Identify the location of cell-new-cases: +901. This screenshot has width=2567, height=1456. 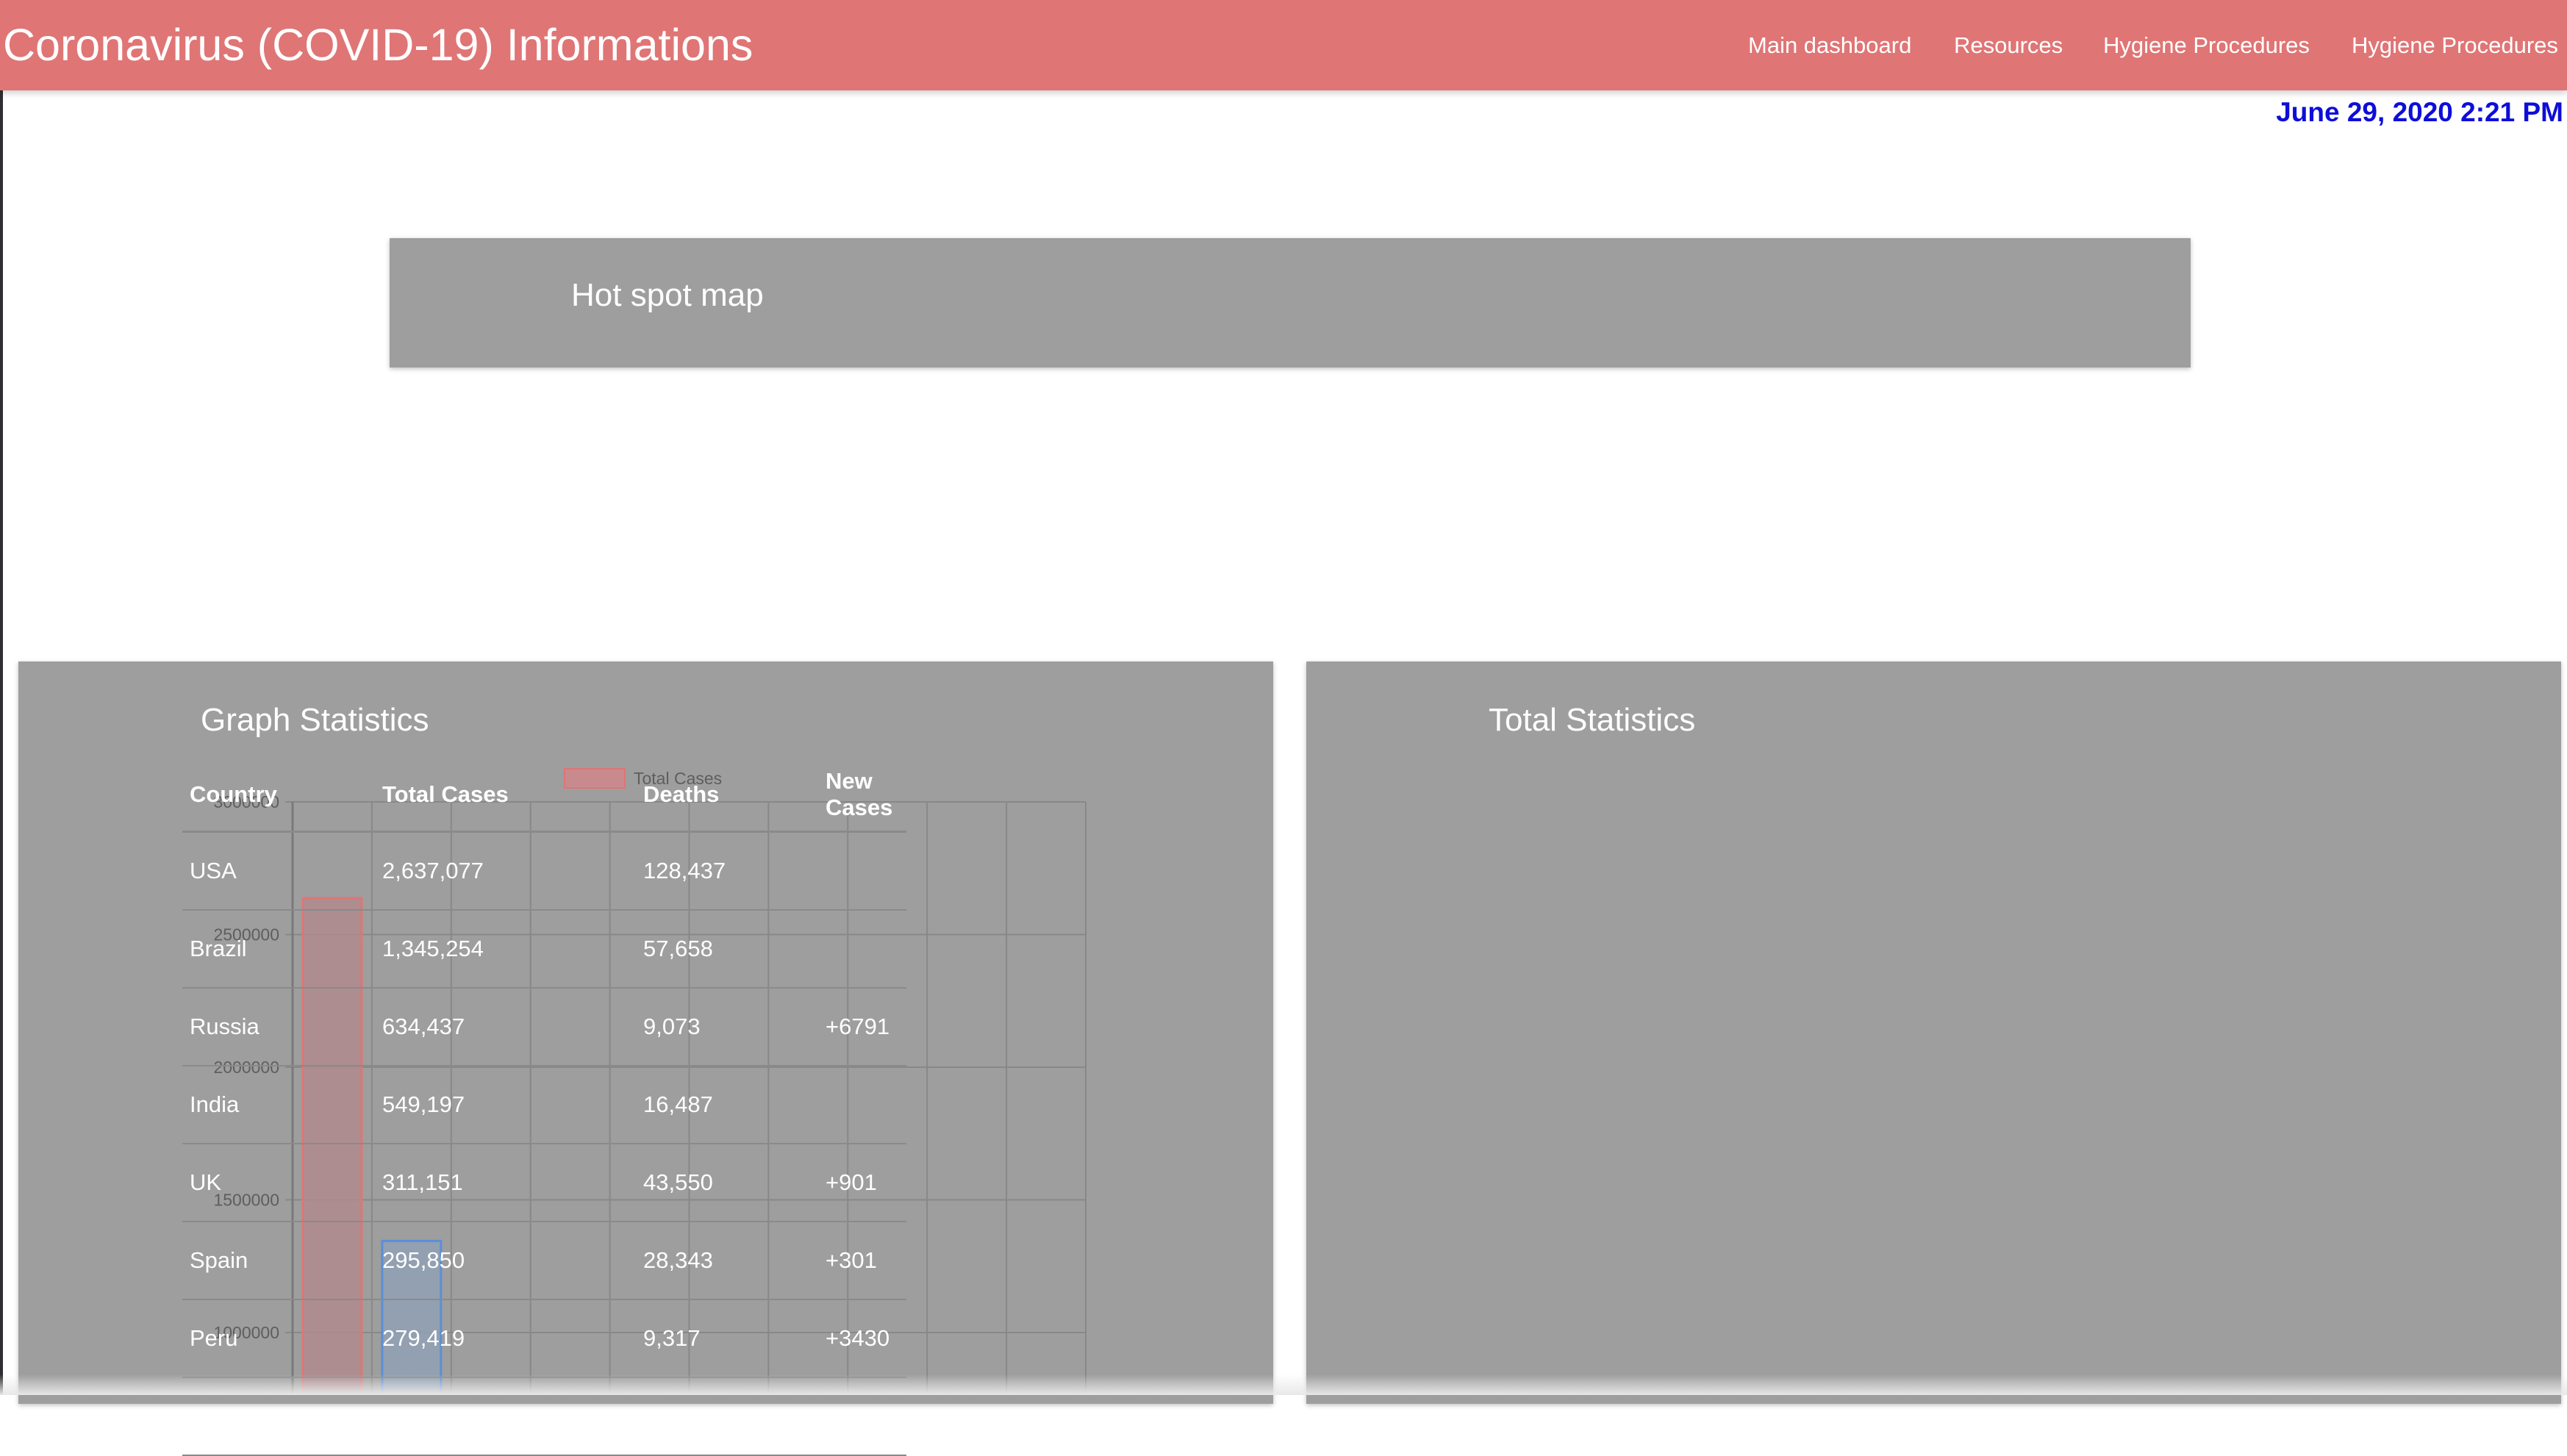
(862, 1183).